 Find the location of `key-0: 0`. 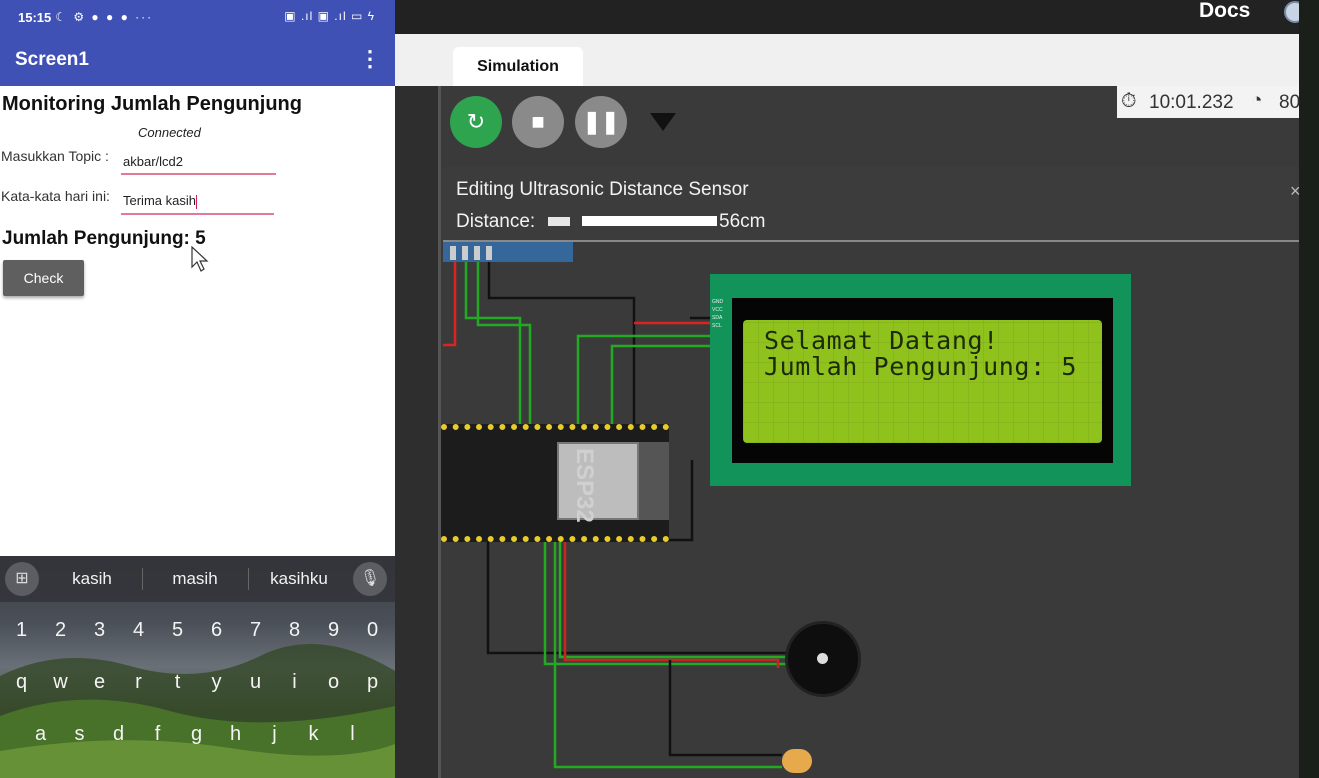

key-0: 0 is located at coordinates (372, 630).